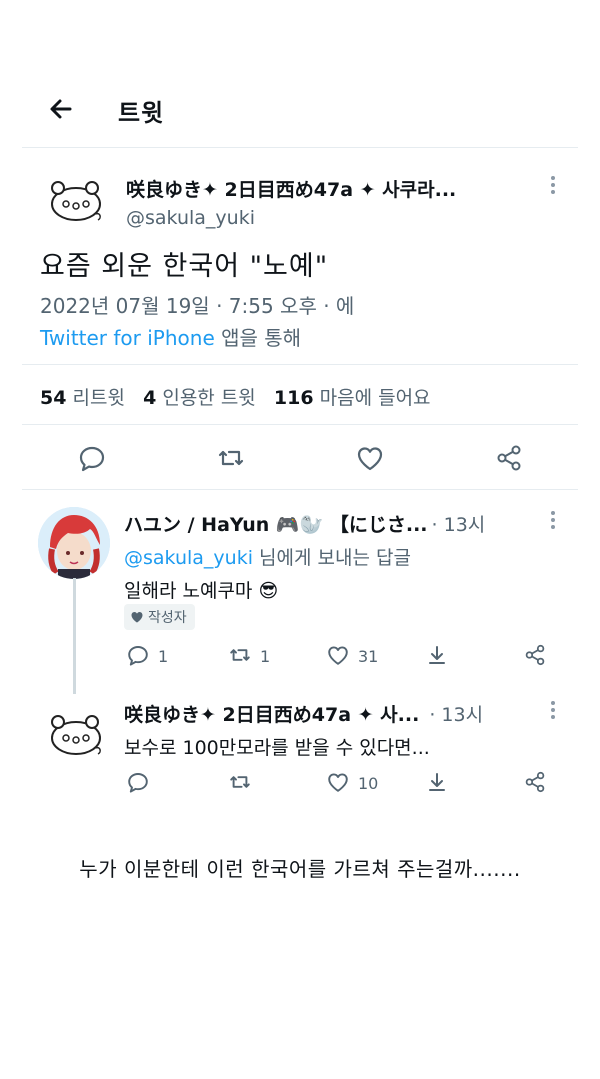 This screenshot has width=600, height=1079. I want to click on back-arrow-icon, so click(61, 109).